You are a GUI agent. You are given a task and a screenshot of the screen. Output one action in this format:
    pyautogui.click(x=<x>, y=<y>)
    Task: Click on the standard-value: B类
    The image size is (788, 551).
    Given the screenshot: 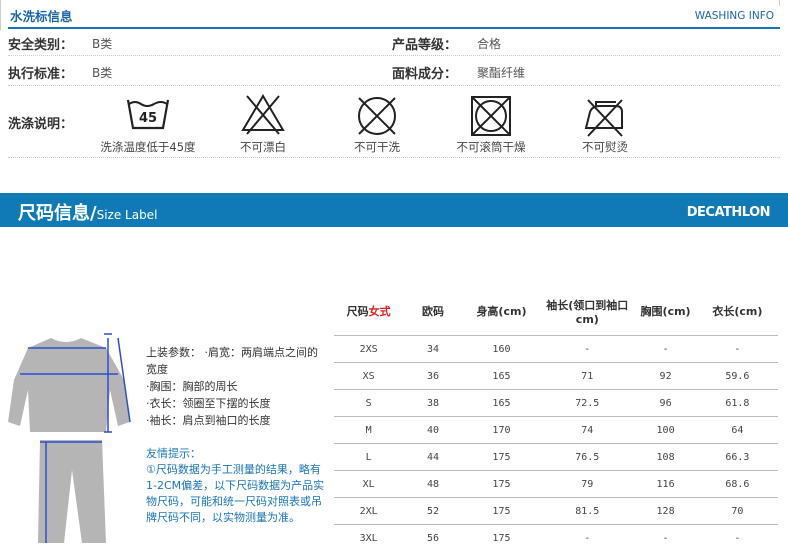 What is the action you would take?
    pyautogui.click(x=102, y=72)
    